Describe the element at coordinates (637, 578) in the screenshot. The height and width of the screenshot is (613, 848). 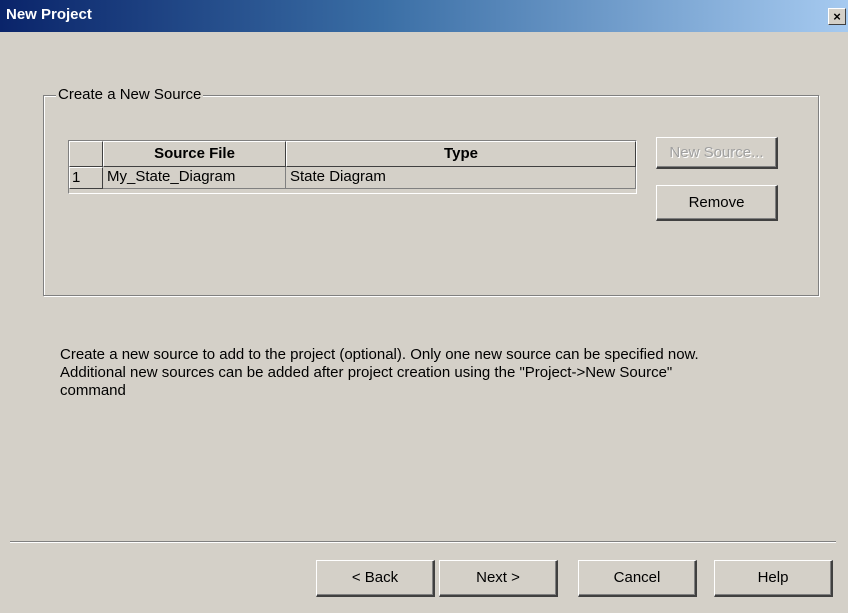
I see `cancel-button: Cancel` at that location.